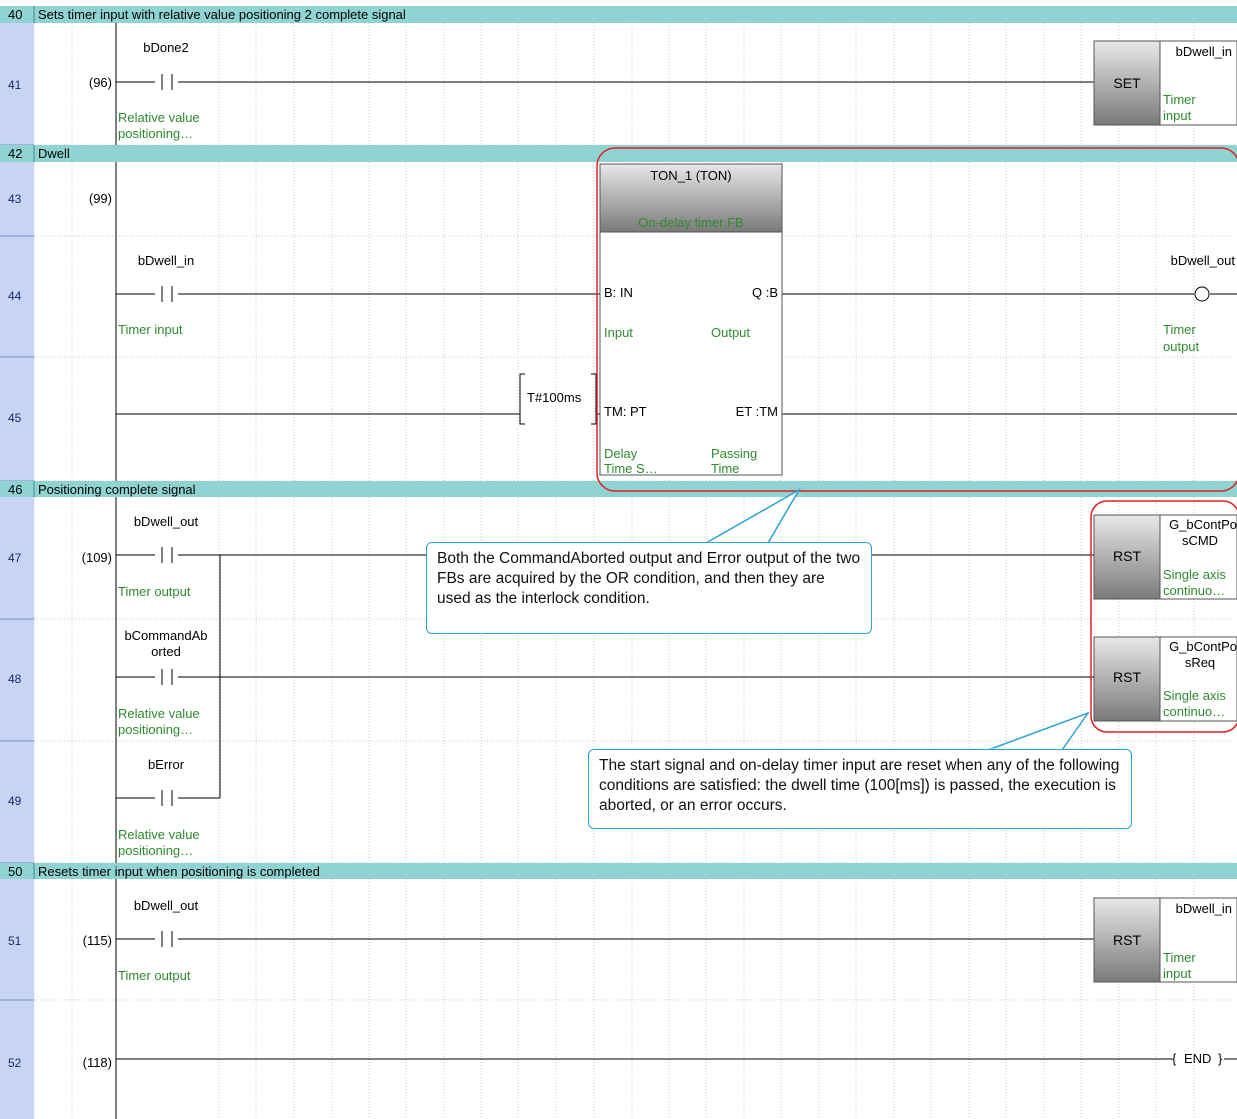  Describe the element at coordinates (97, 557) in the screenshot. I see `step-number: (109)` at that location.